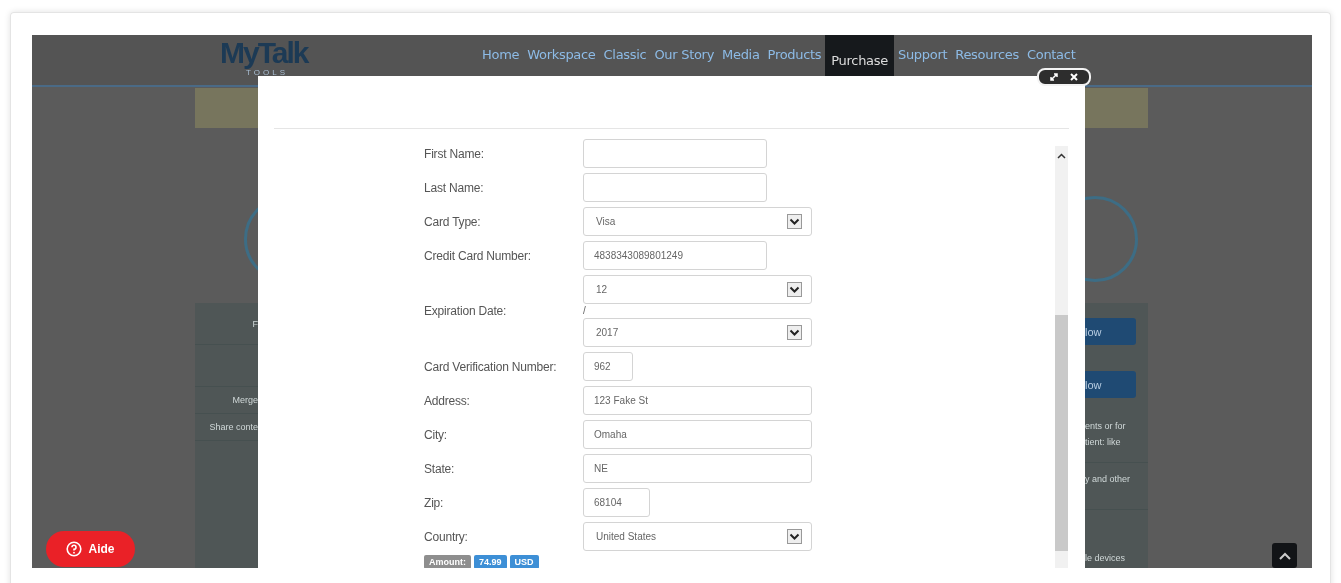 This screenshot has height=583, width=1341. Describe the element at coordinates (608, 366) in the screenshot. I see `input-field: 962` at that location.